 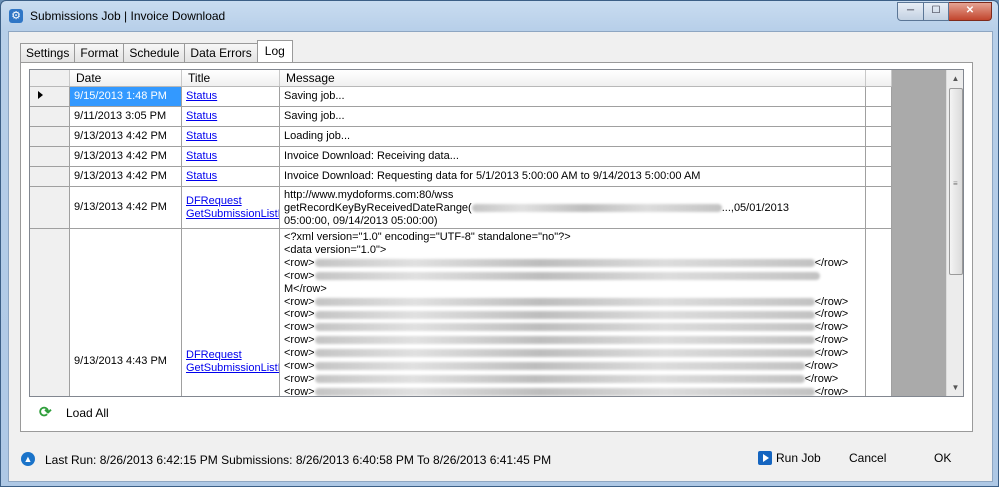 I want to click on grip-icon: ≡, so click(x=955, y=183).